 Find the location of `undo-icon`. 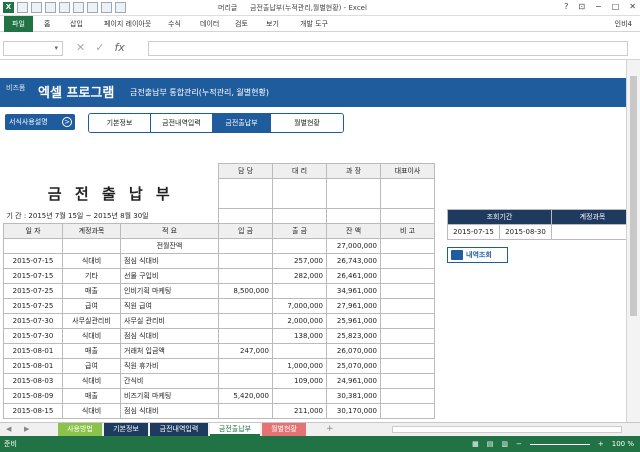

undo-icon is located at coordinates (36, 7).